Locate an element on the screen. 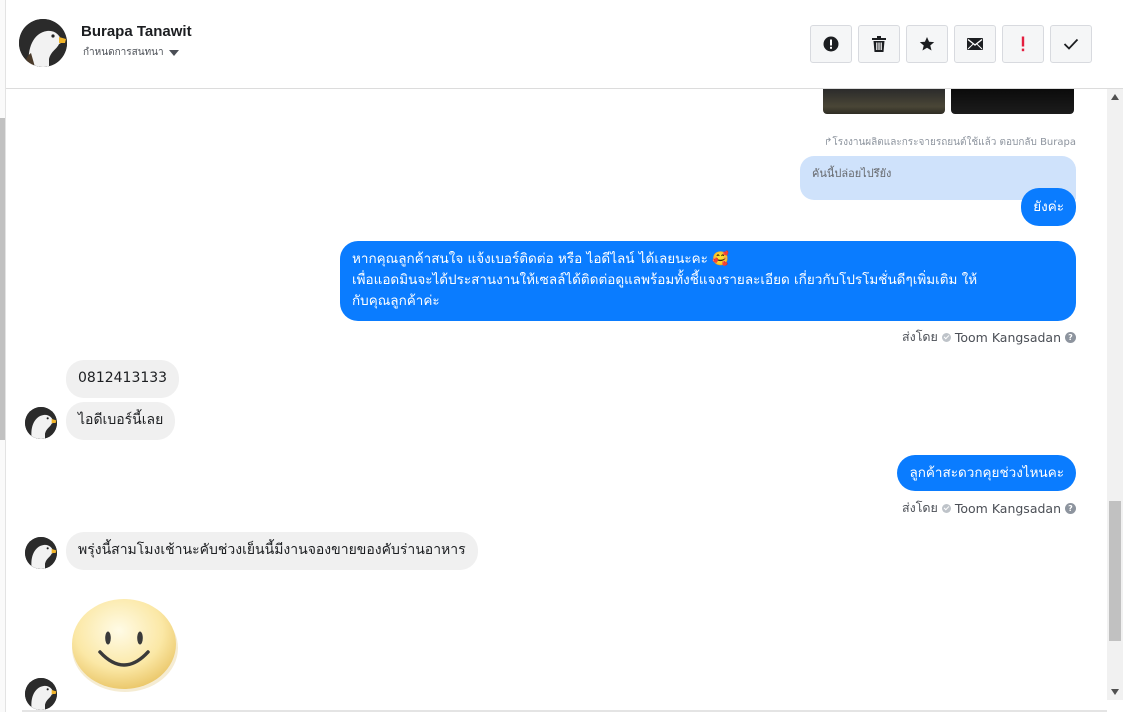 This screenshot has width=1123, height=712. checkmark-icon is located at coordinates (1071, 44).